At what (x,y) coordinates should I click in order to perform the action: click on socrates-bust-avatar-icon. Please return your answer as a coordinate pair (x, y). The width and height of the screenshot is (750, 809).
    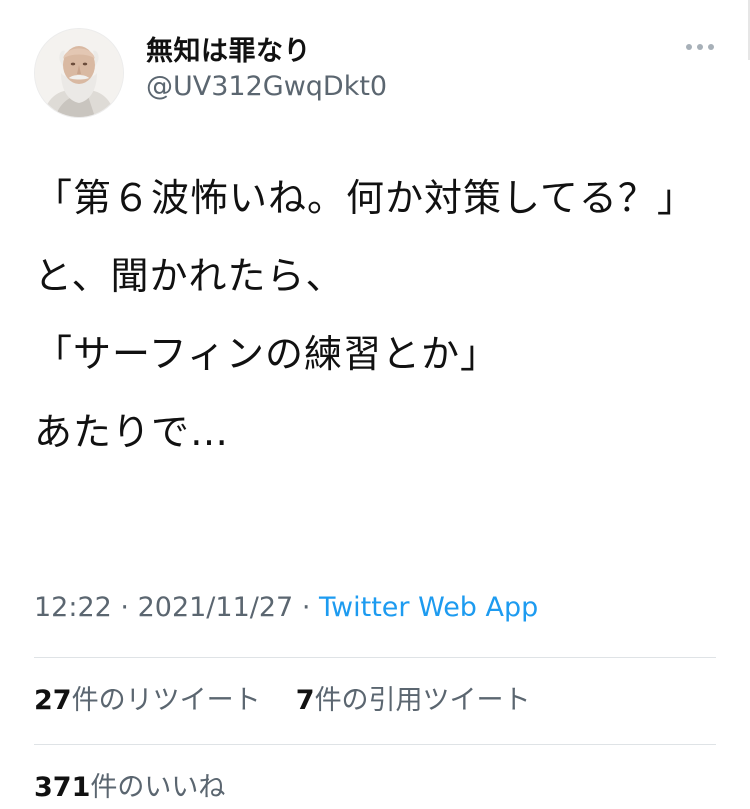
    Looking at the image, I should click on (79, 73).